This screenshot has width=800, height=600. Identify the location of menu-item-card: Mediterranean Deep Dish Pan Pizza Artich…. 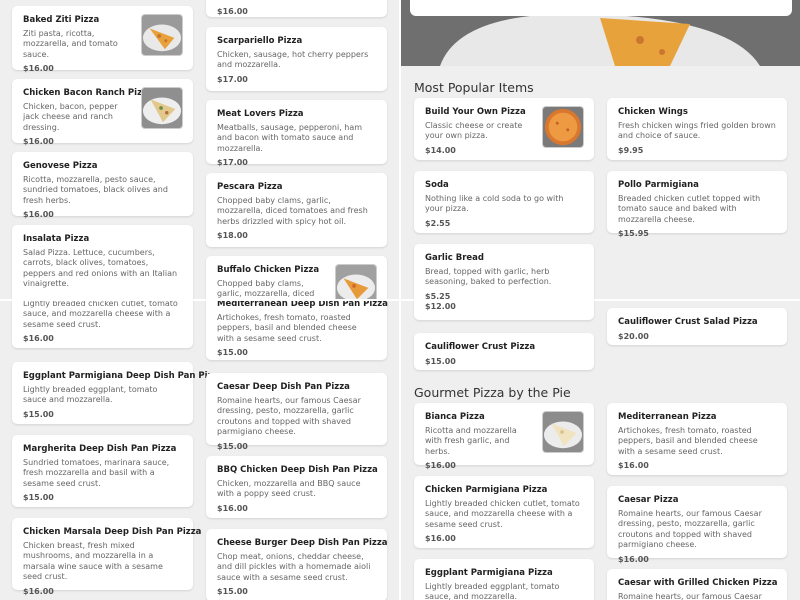
(297, 330).